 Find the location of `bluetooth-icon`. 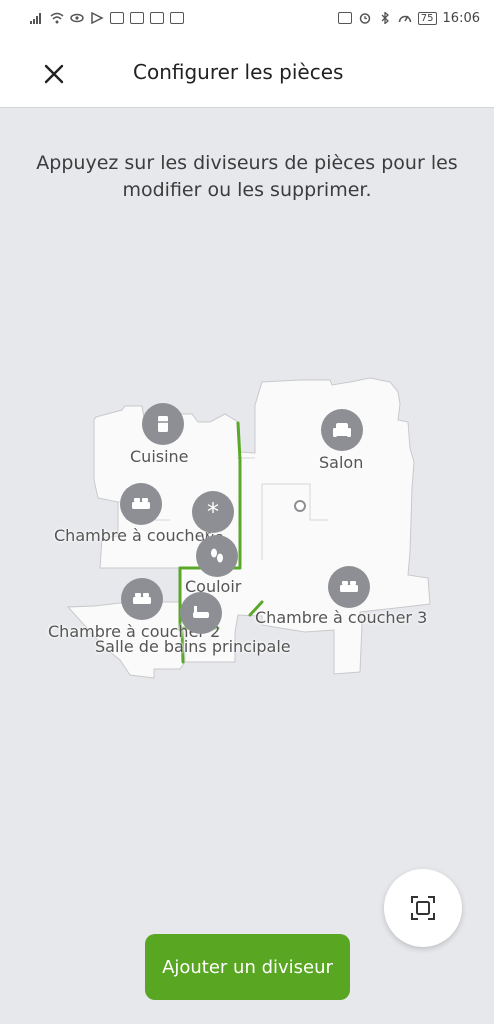

bluetooth-icon is located at coordinates (385, 18).